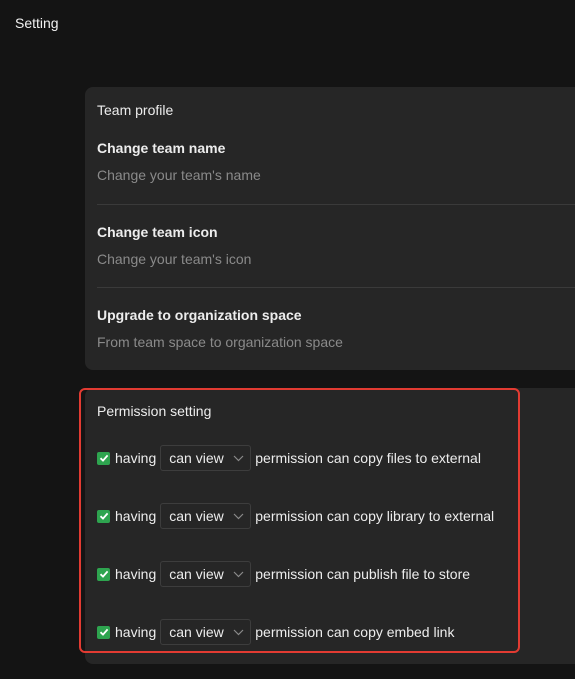 The image size is (575, 679). Describe the element at coordinates (368, 458) in the screenshot. I see `permission-description: permission can copy files to external` at that location.